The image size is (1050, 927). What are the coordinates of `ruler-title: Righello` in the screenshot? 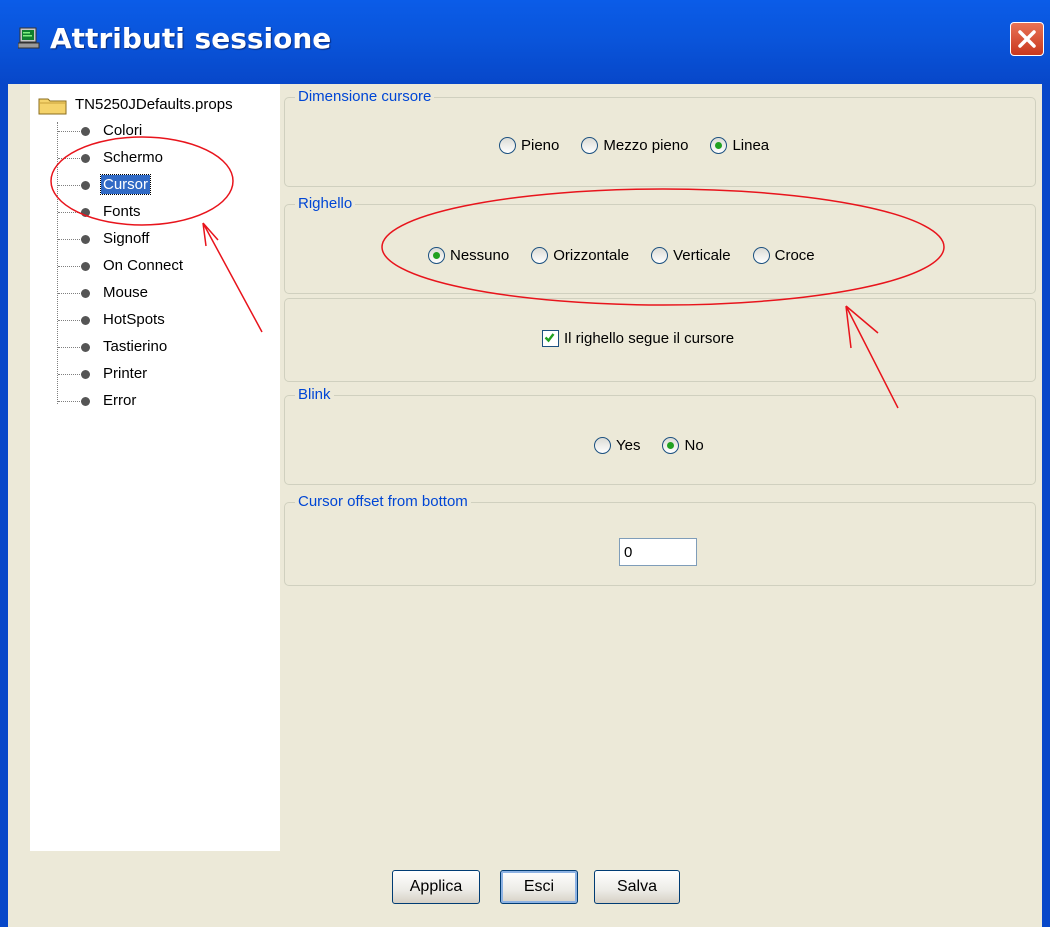 It's located at (325, 203).